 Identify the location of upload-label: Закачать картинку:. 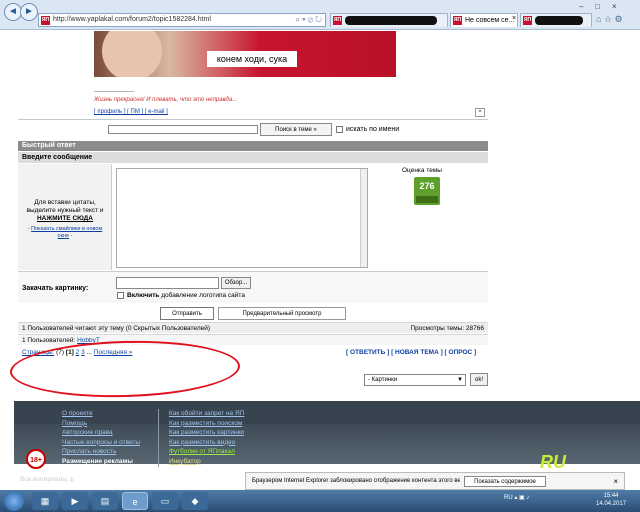
(55, 288).